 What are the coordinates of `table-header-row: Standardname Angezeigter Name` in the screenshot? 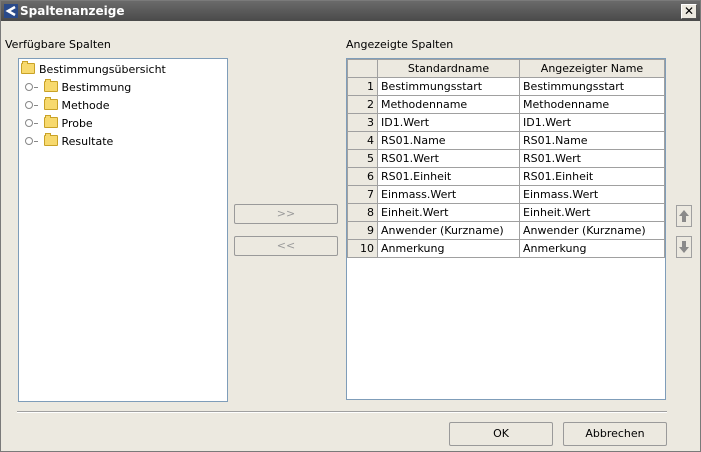 It's located at (506, 68).